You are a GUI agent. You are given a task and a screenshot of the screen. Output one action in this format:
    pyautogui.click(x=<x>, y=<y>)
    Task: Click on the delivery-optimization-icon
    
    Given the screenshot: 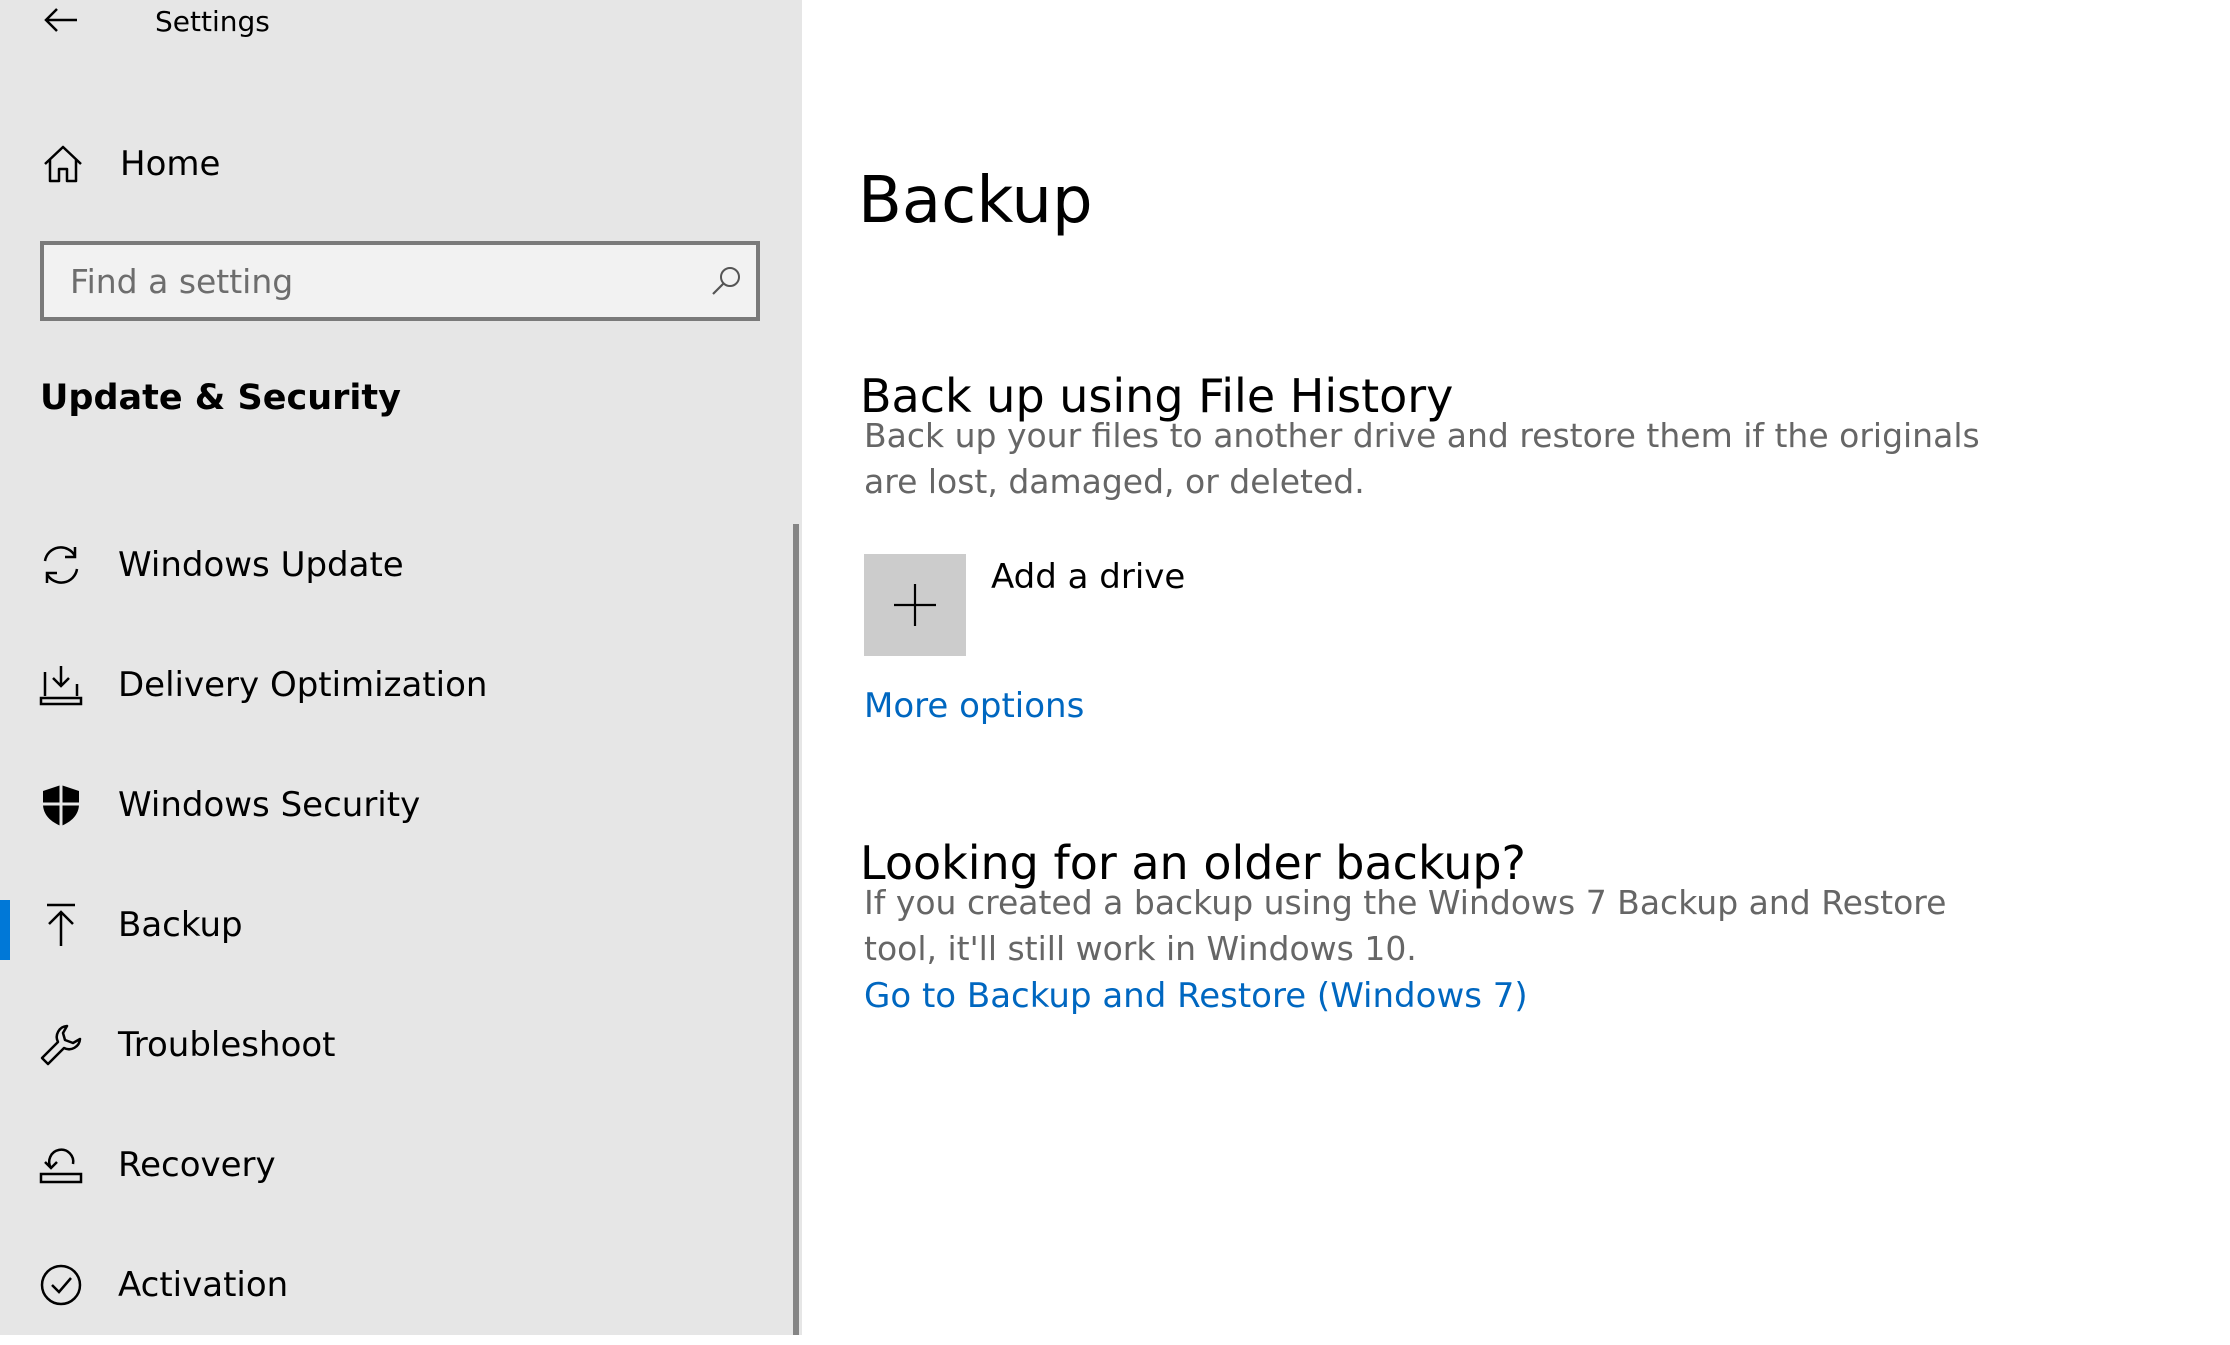 What is the action you would take?
    pyautogui.click(x=61, y=685)
    